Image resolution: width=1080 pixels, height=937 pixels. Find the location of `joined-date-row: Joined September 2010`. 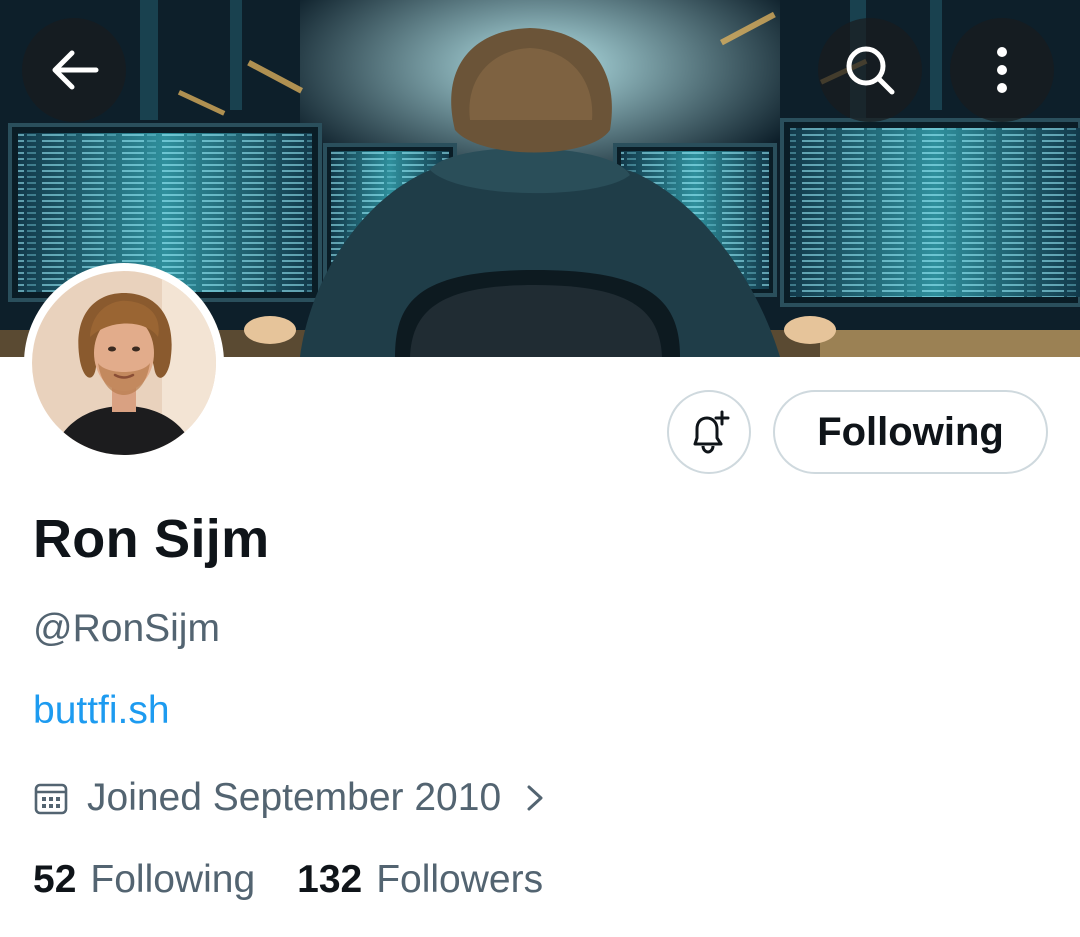

joined-date-row: Joined September 2010 is located at coordinates (289, 798).